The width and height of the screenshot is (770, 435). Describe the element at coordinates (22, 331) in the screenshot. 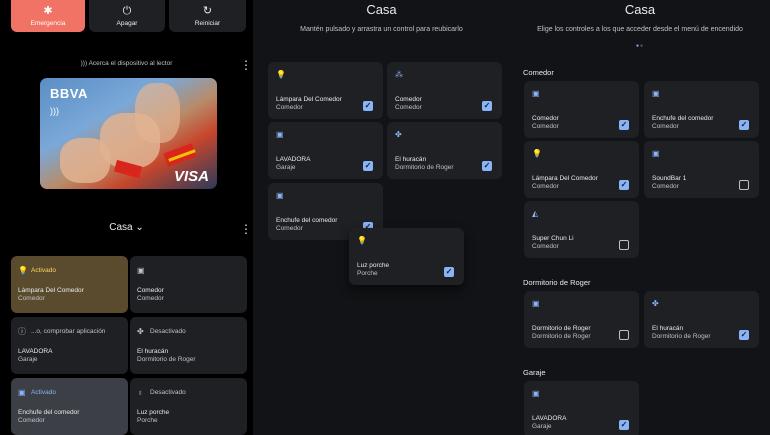

I see `info-icon: ⓘ` at that location.